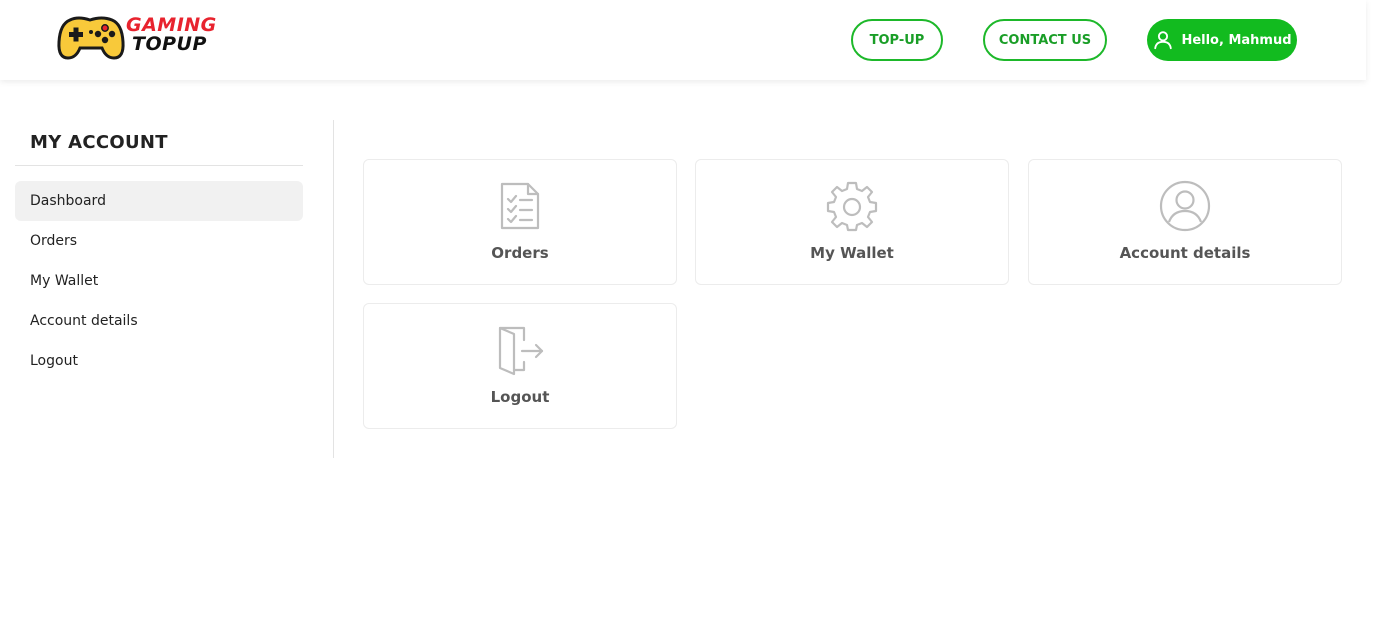  I want to click on sidebar-item-dashboard: Dashboard, so click(159, 201).